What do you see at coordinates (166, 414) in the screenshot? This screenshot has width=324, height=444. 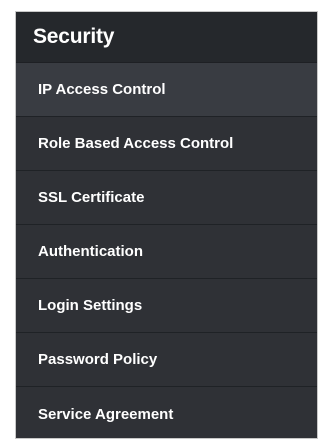 I see `menu-item-service-agreement: Service Agreement` at bounding box center [166, 414].